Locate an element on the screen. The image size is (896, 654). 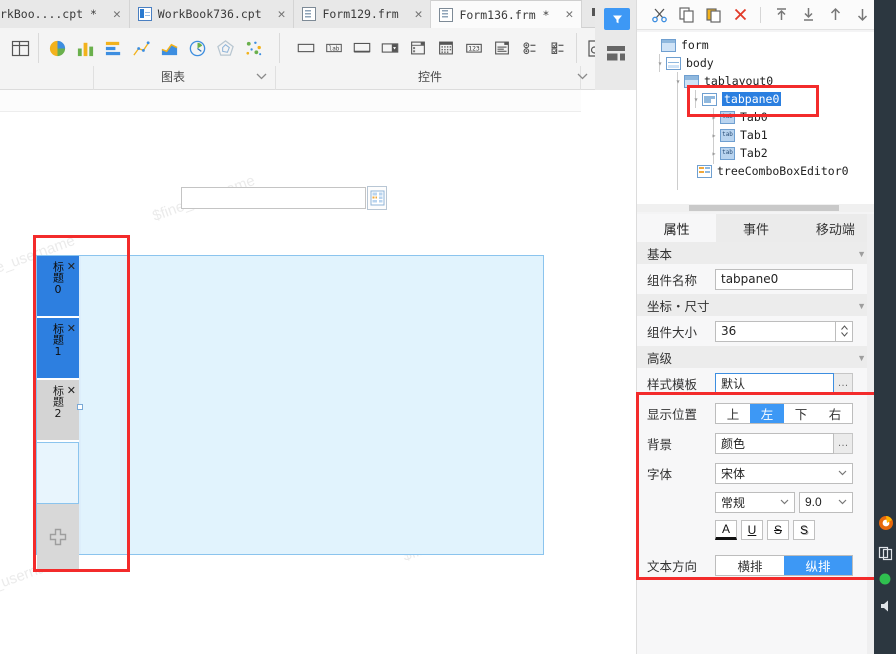
date-picker-icon is located at coordinates (446, 48).